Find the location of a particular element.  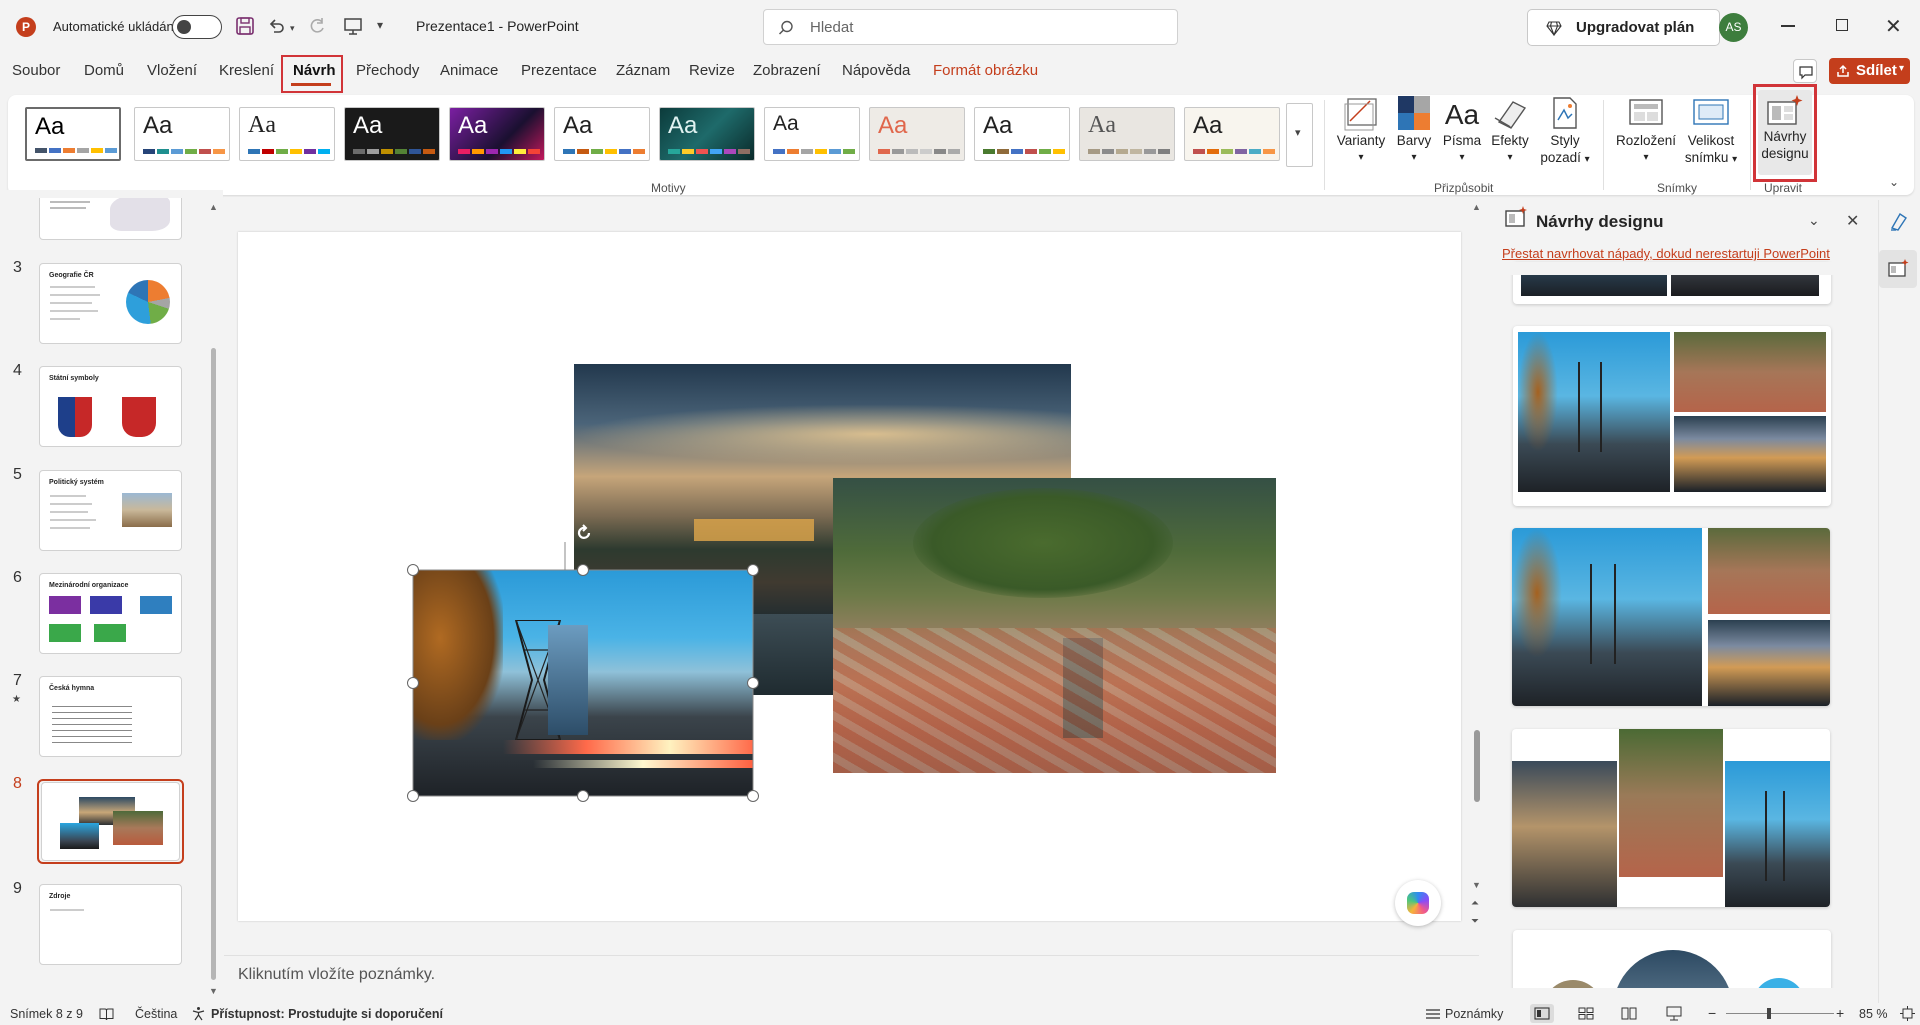

normal-view-button is located at coordinates (1542, 1013).